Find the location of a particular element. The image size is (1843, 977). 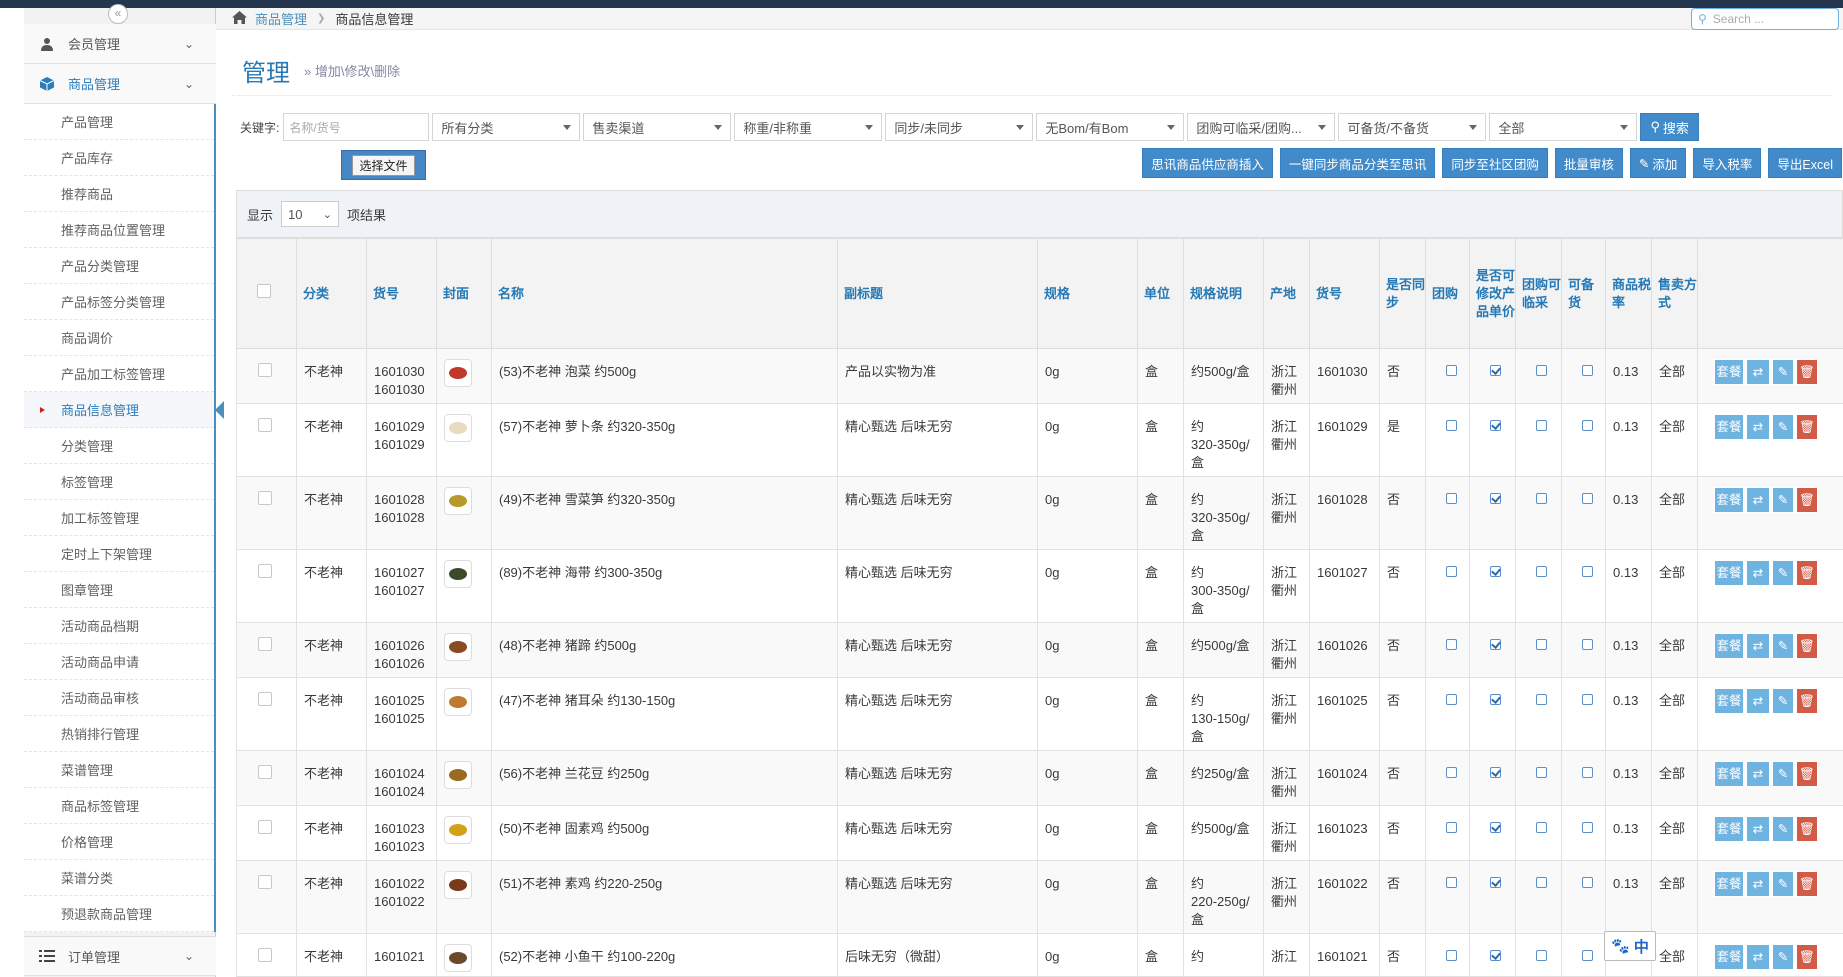

column-header: 产地 is located at coordinates (1286, 293).